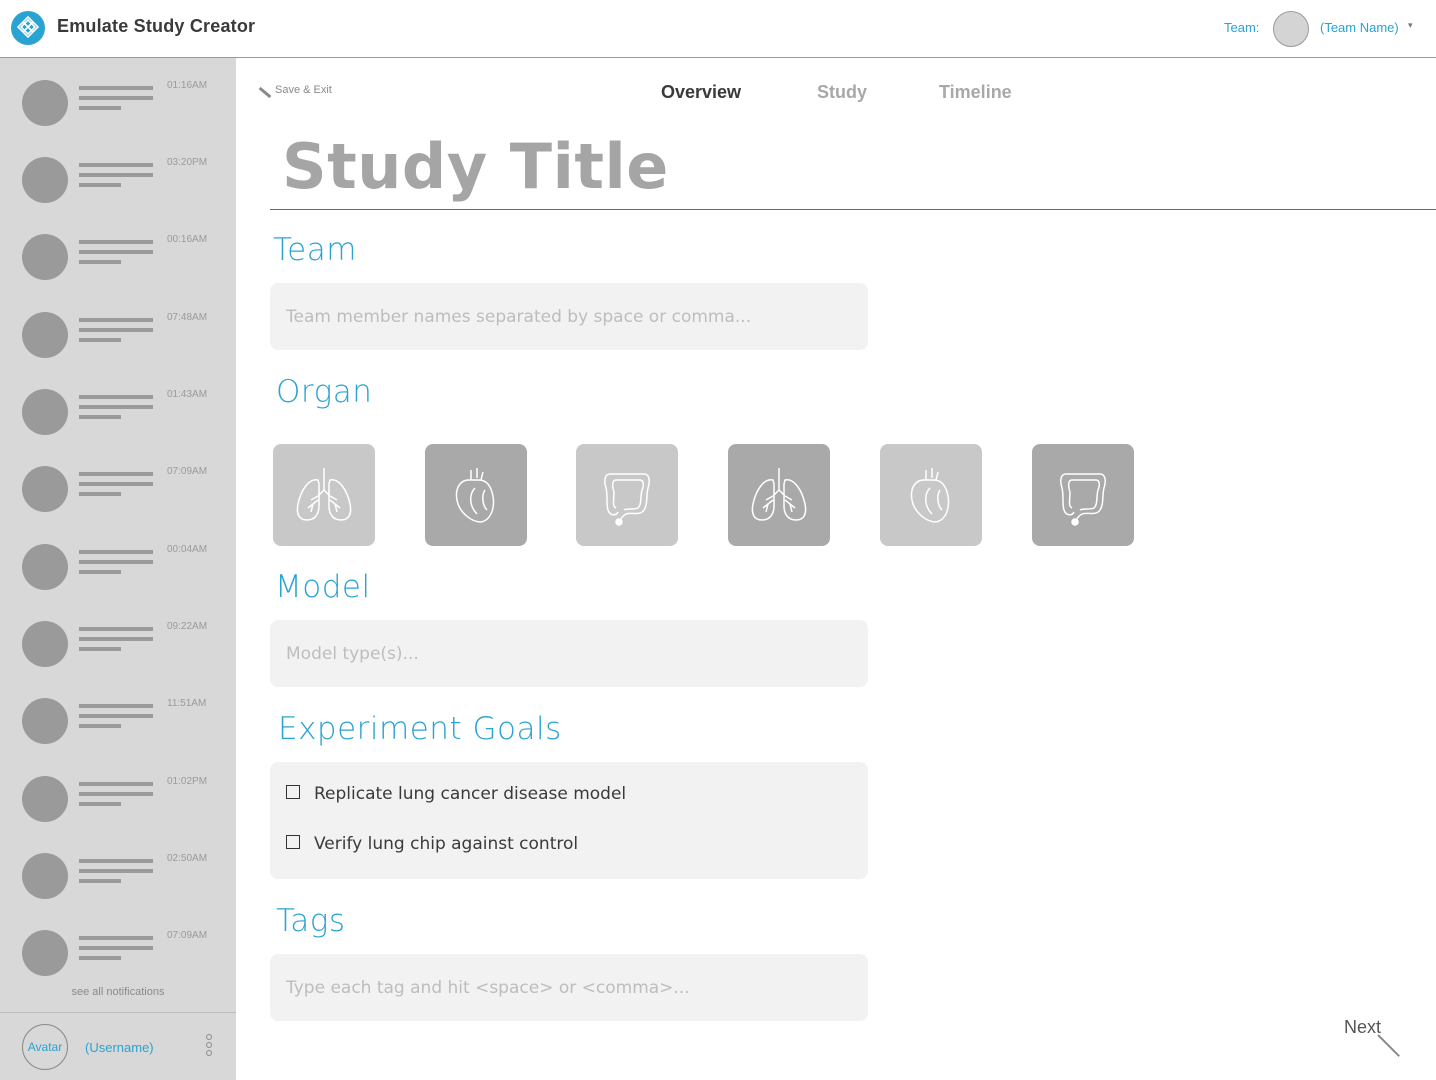 This screenshot has width=1436, height=1080. I want to click on notification-item: 09:22AM, so click(118, 659).